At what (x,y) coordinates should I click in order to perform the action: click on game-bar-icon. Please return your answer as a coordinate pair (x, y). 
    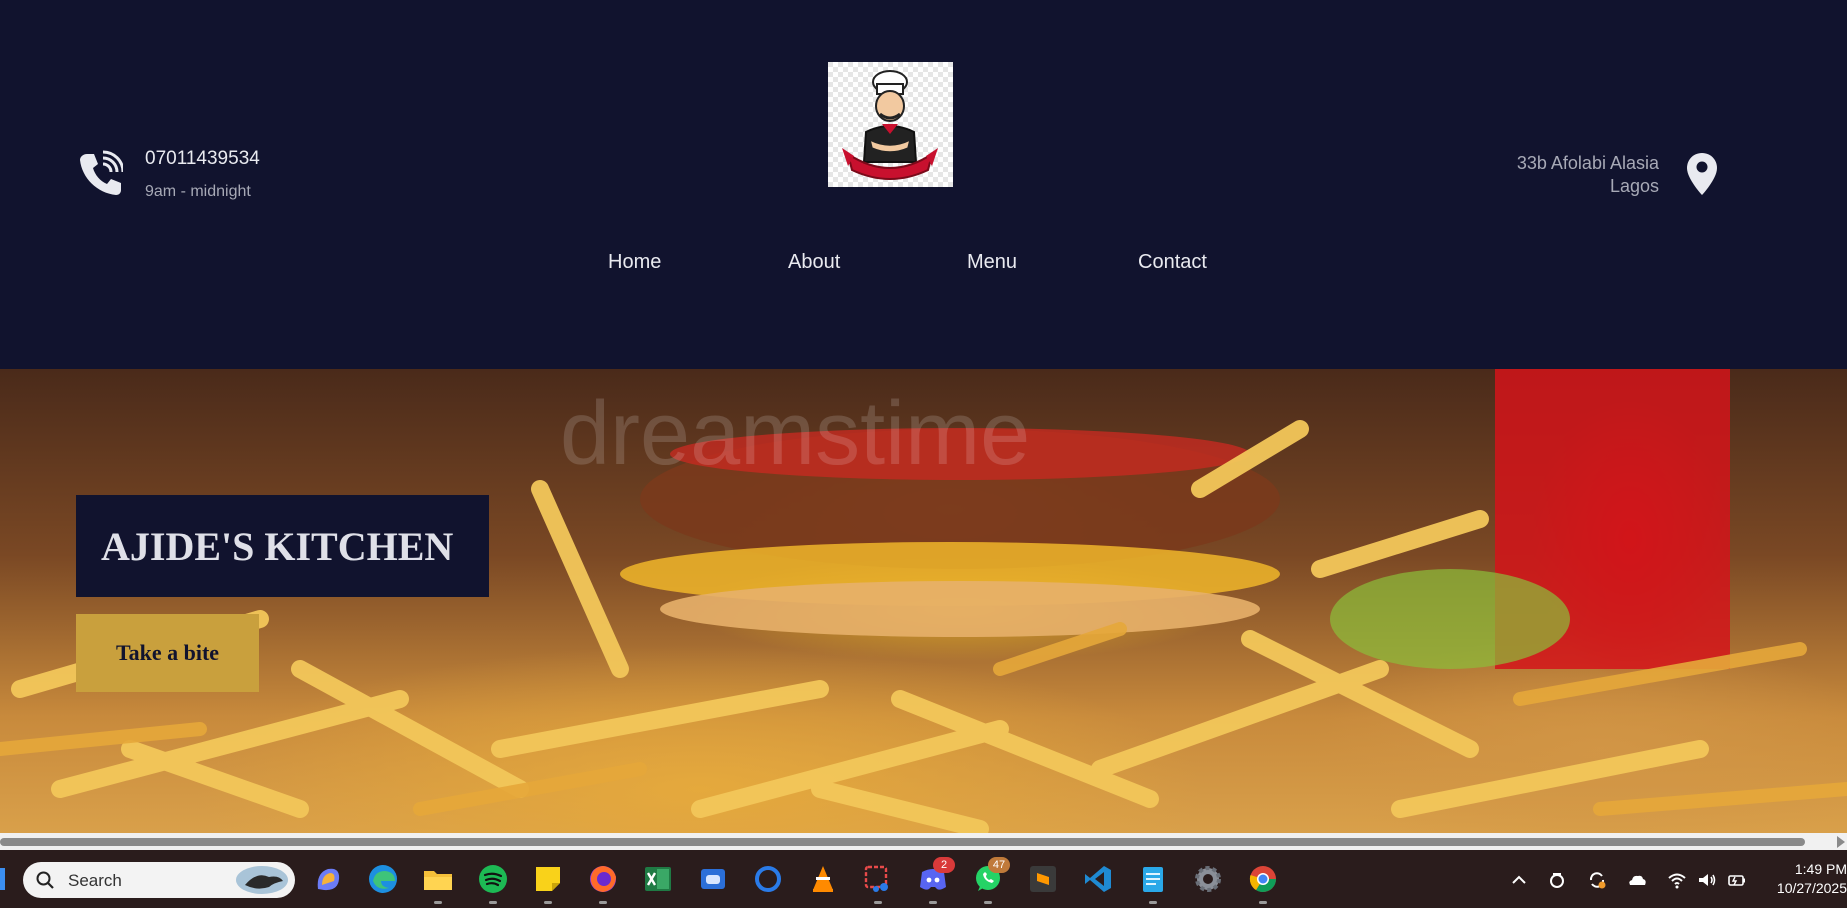
    Looking at the image, I should click on (713, 879).